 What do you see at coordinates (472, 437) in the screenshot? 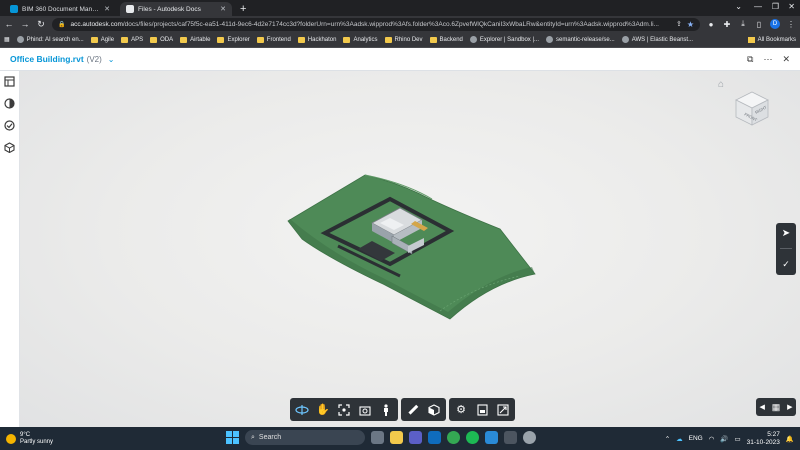
I see `spotify-icon` at bounding box center [472, 437].